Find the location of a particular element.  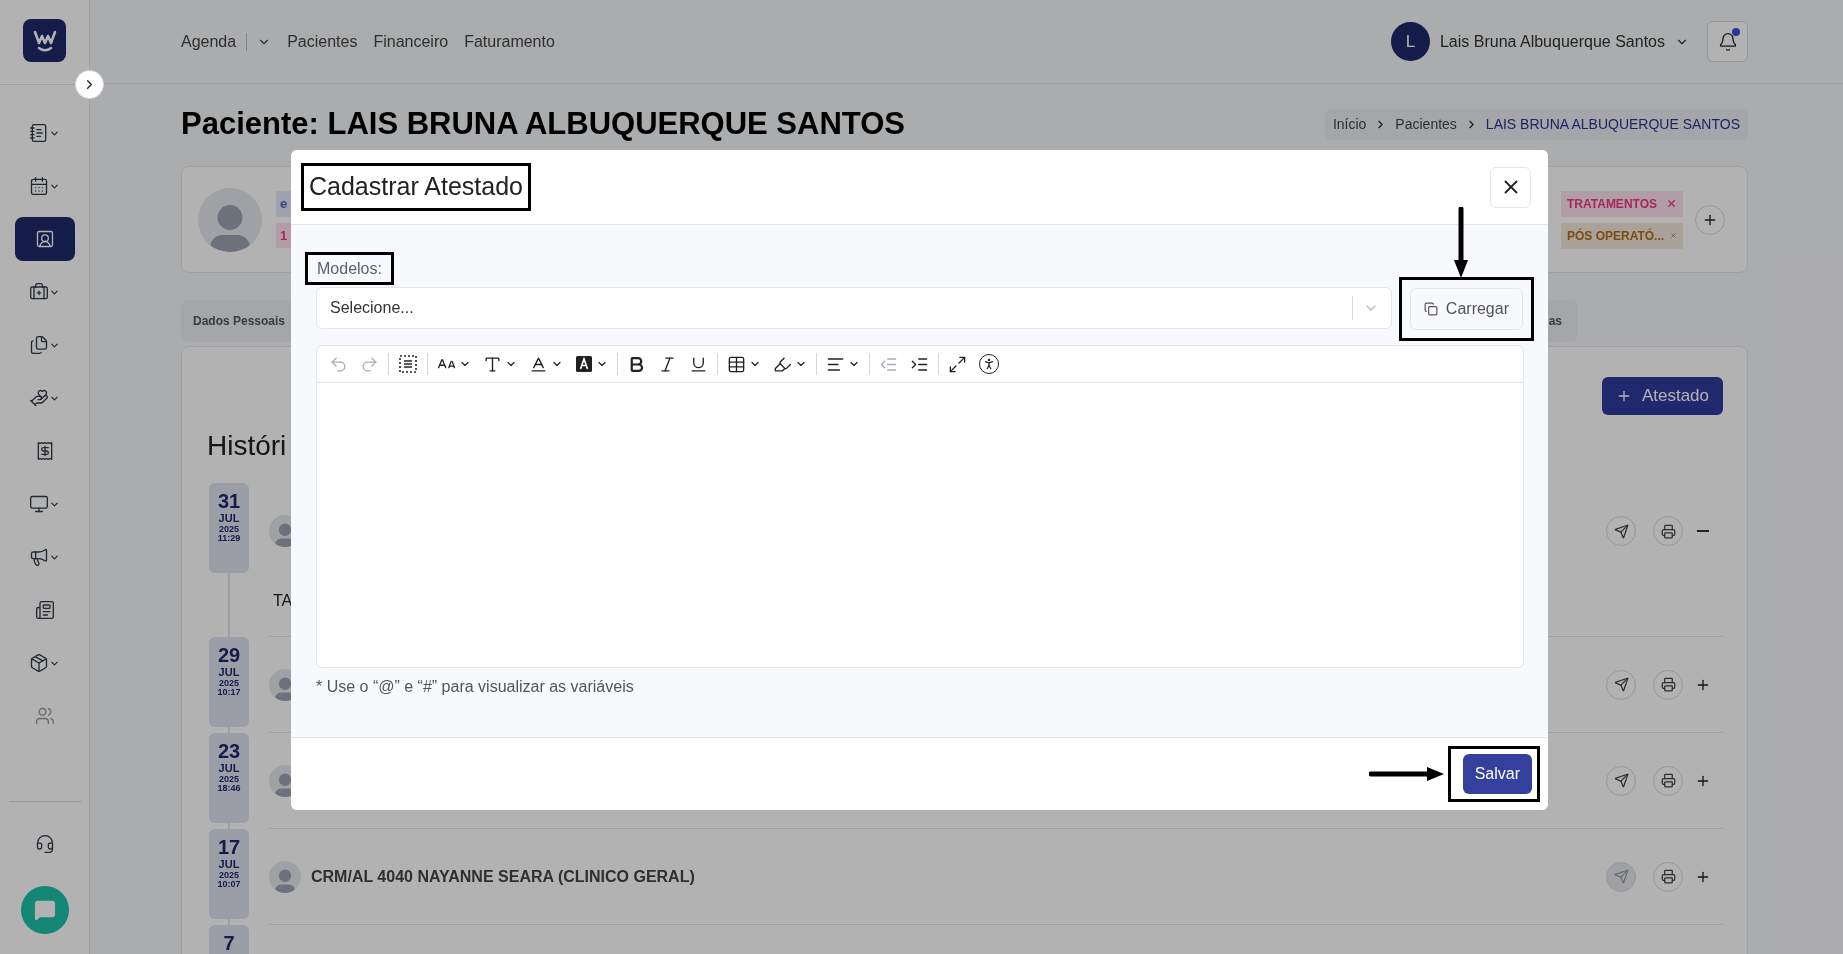

load-button: Carregar is located at coordinates (1466, 309).